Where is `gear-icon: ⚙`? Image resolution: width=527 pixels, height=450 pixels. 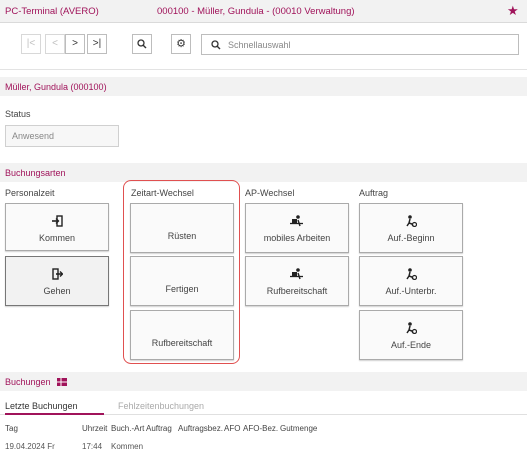 gear-icon: ⚙ is located at coordinates (181, 44).